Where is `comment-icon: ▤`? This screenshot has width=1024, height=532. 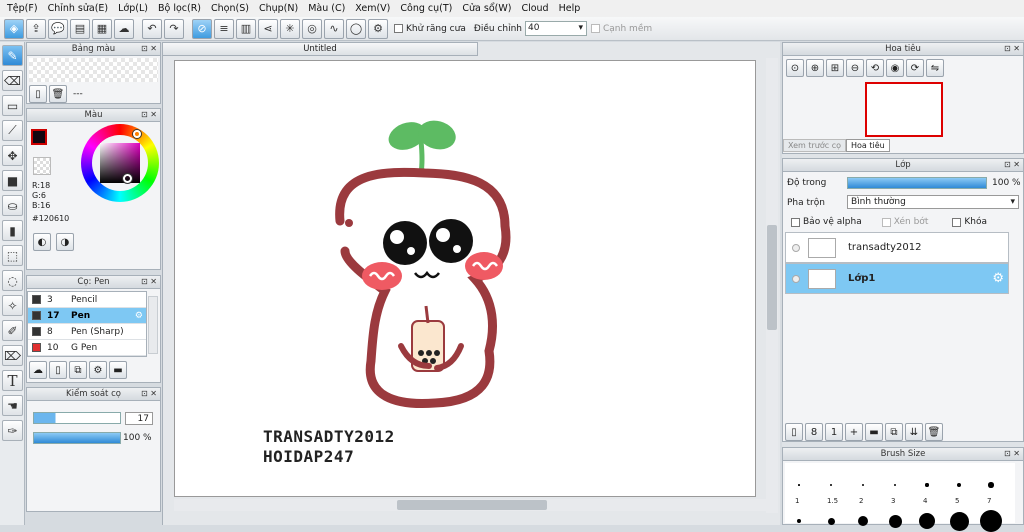
comment-icon: ▤ is located at coordinates (80, 28).